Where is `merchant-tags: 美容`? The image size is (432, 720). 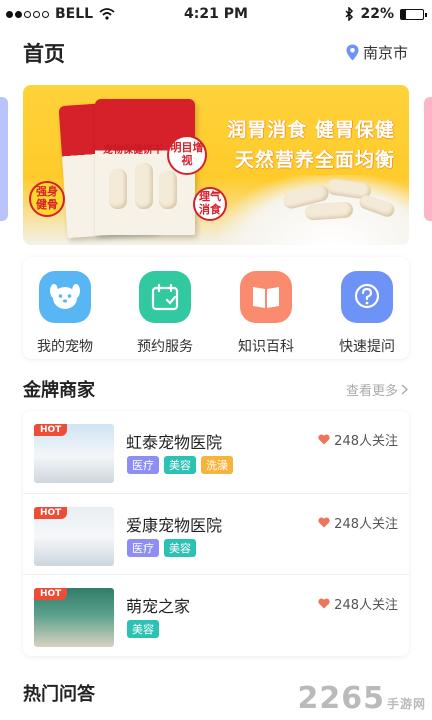 merchant-tags: 美容 is located at coordinates (143, 629).